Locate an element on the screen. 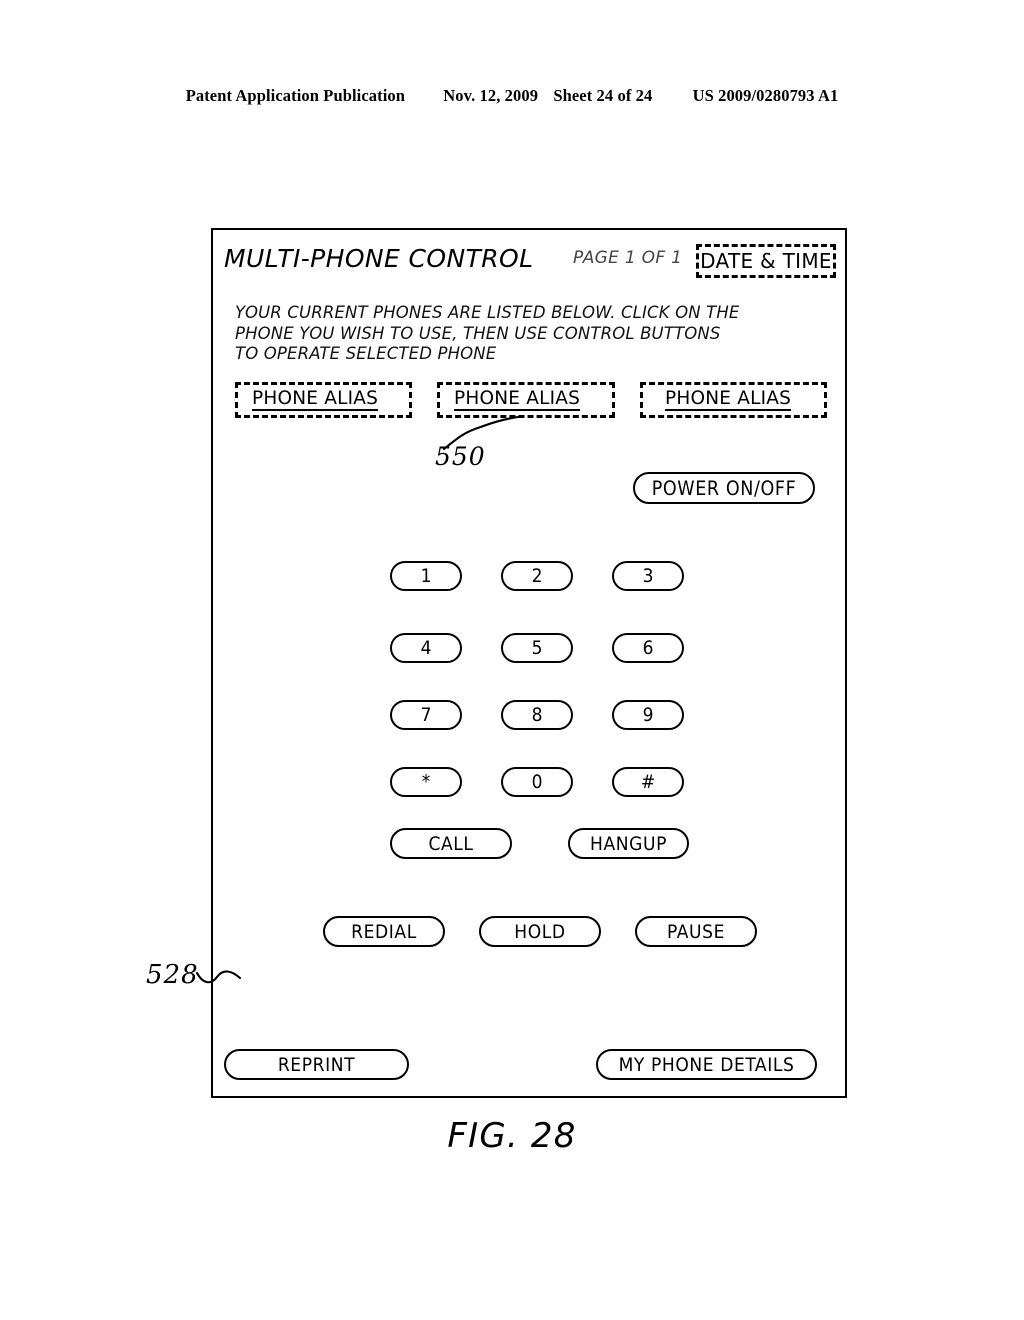  power-on-off-label: POWER ON/OFF is located at coordinates (724, 488).